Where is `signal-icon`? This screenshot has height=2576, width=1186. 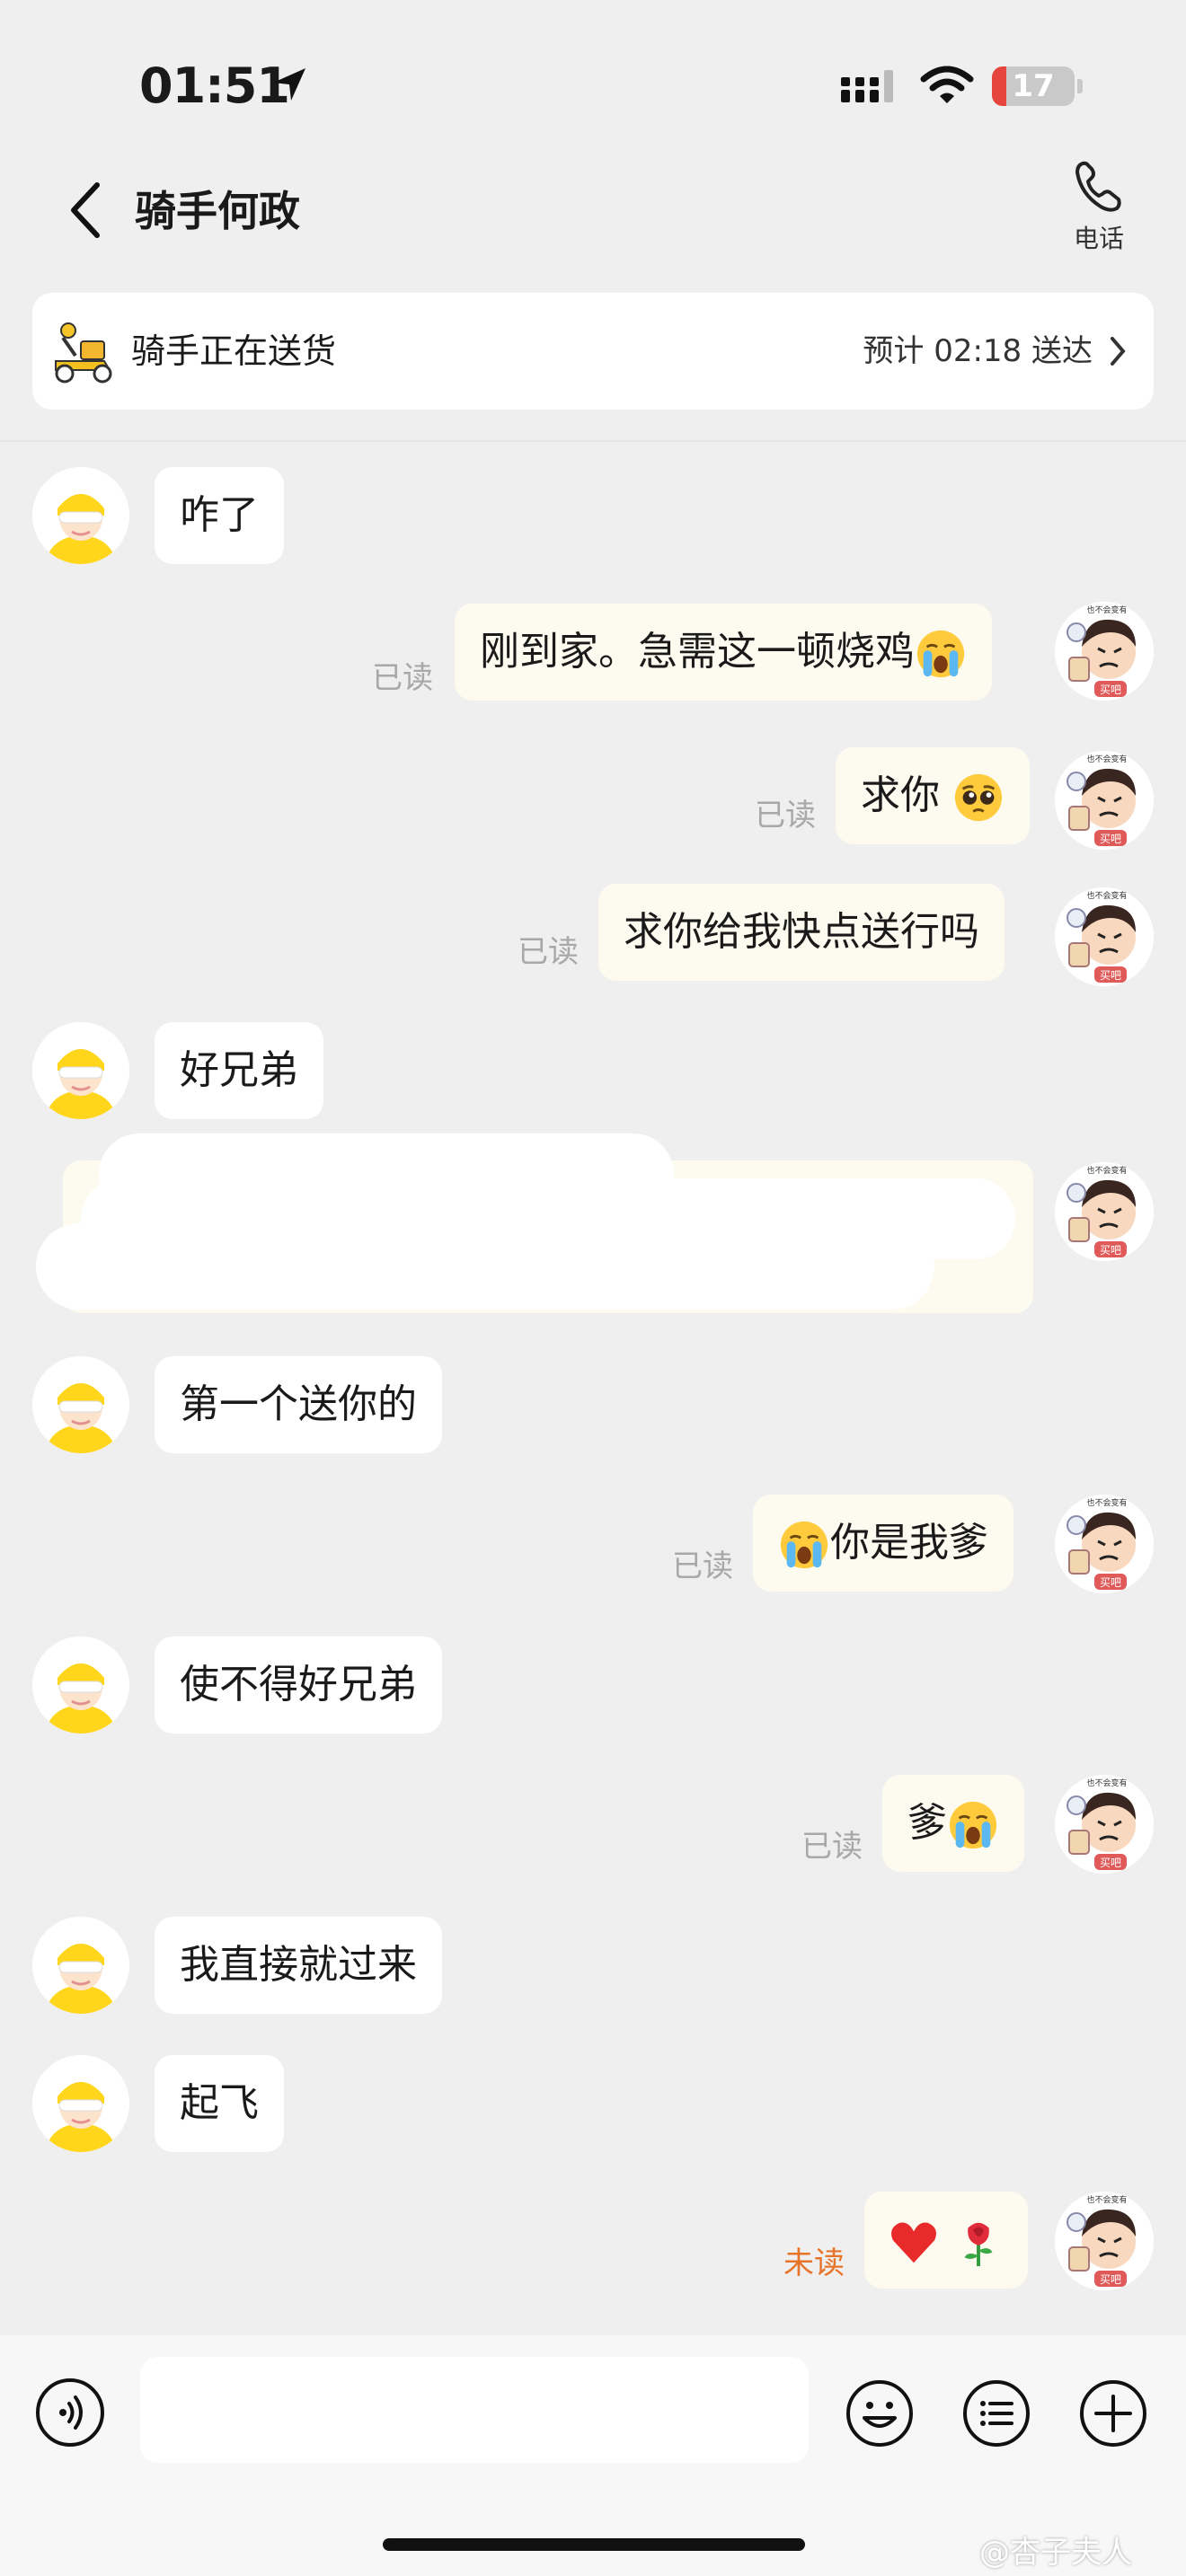 signal-icon is located at coordinates (867, 86).